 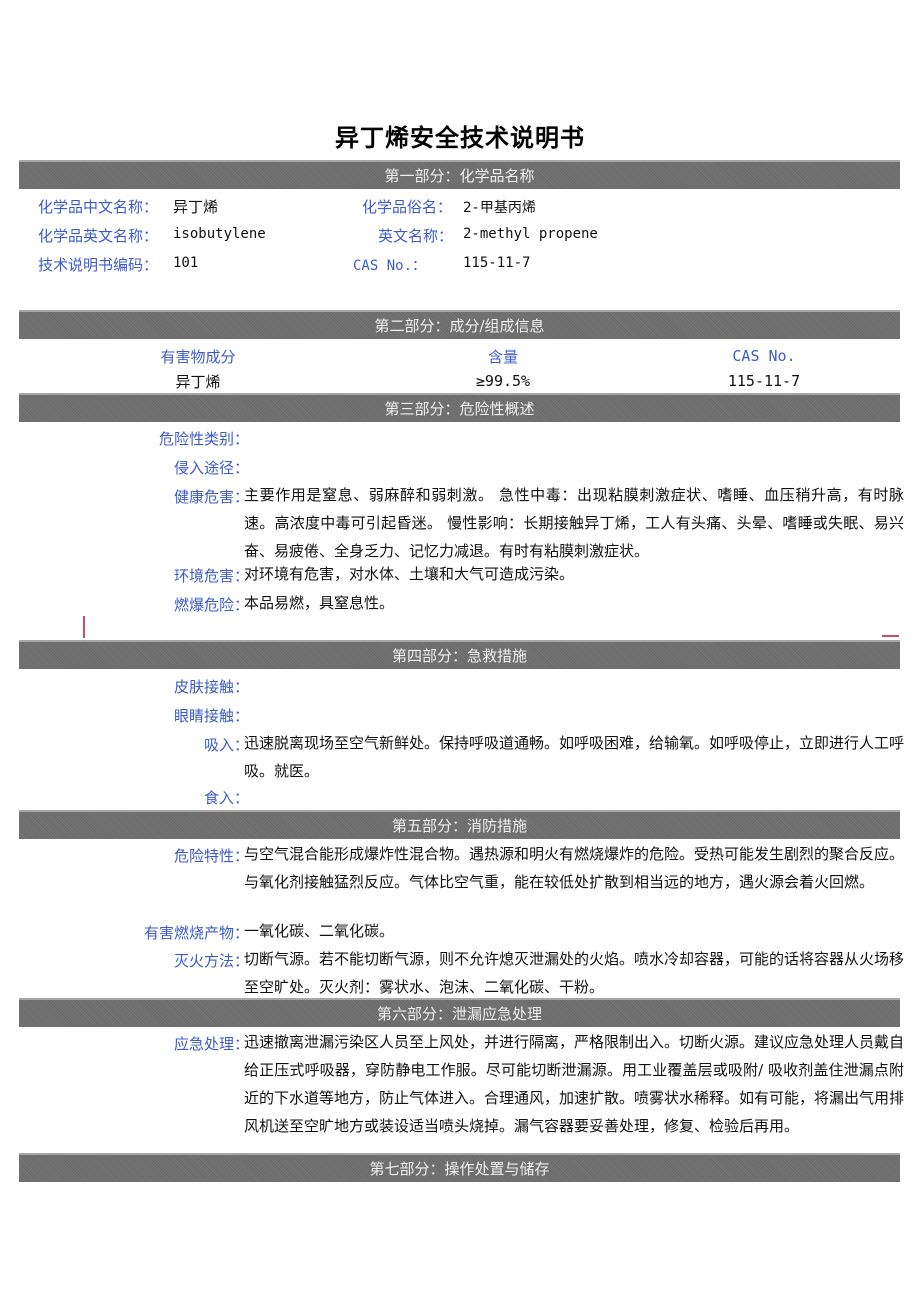 I want to click on extinguishing-method-label: 灭火方法：, so click(x=211, y=961).